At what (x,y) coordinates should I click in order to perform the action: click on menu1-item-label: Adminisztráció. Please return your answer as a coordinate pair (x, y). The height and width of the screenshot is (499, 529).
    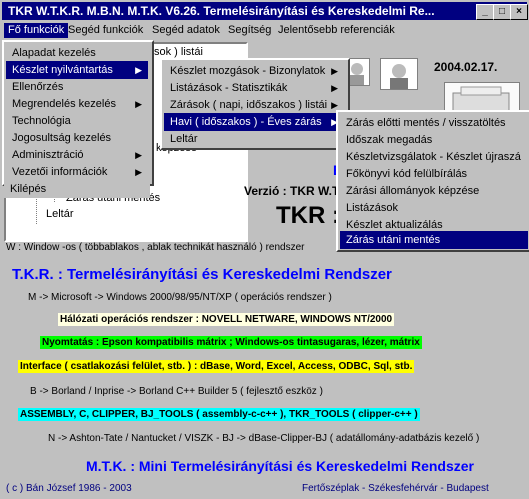
    Looking at the image, I should click on (48, 155).